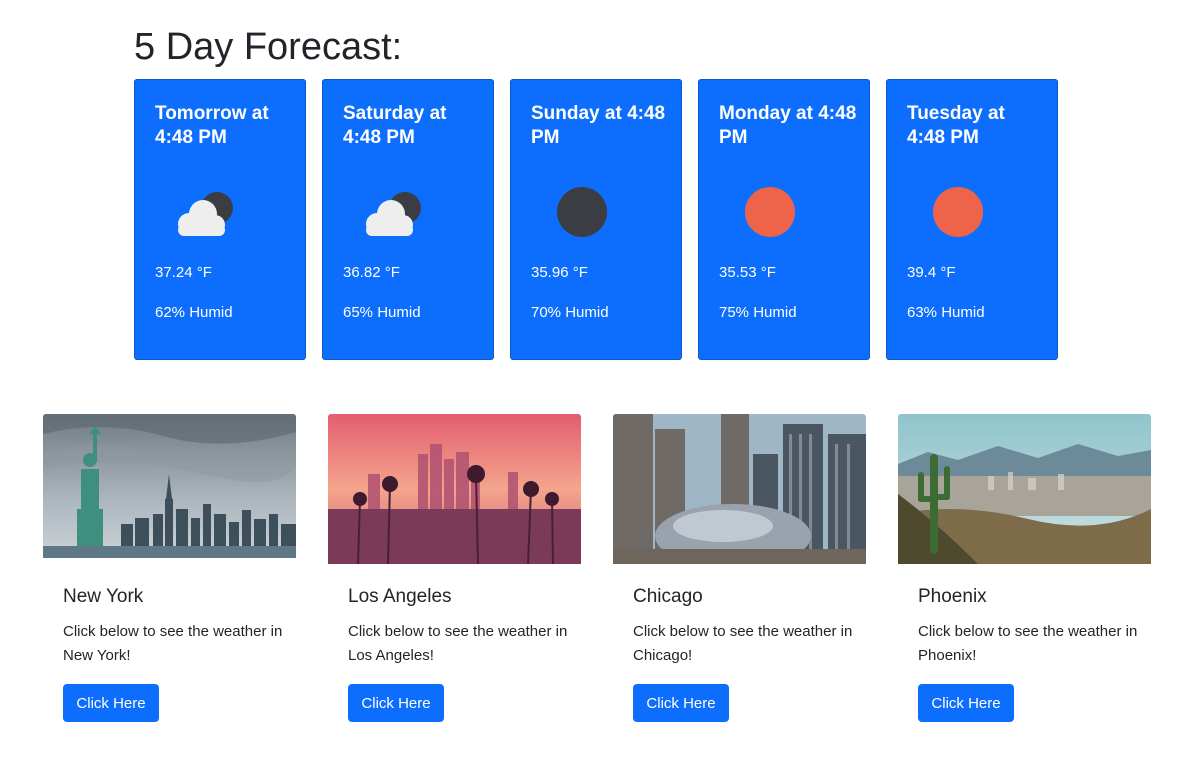  Describe the element at coordinates (681, 703) in the screenshot. I see `chicago-click-here-button: Click Here` at that location.